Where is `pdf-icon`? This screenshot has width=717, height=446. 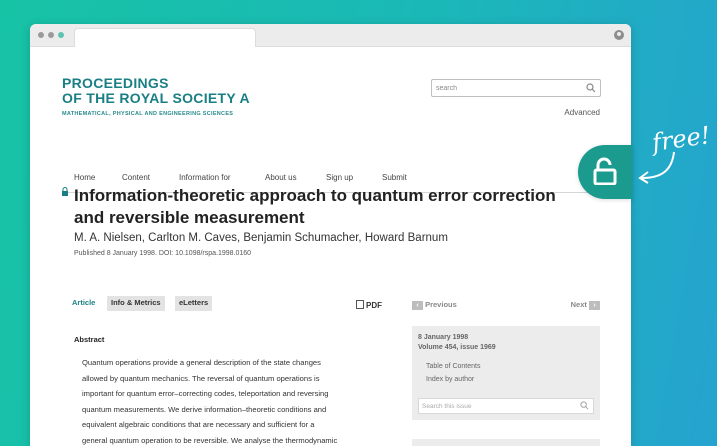
pdf-icon is located at coordinates (360, 304).